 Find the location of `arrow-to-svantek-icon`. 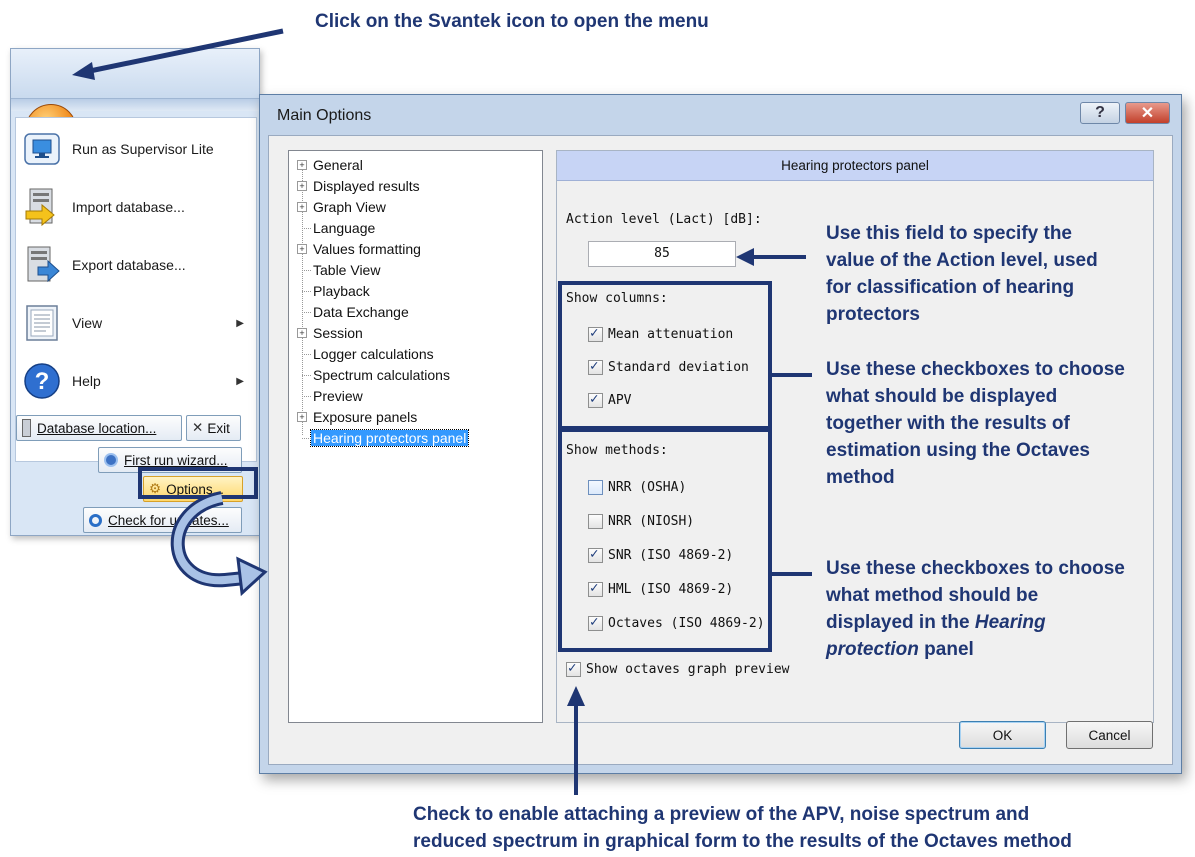

arrow-to-svantek-icon is located at coordinates (184, 51).